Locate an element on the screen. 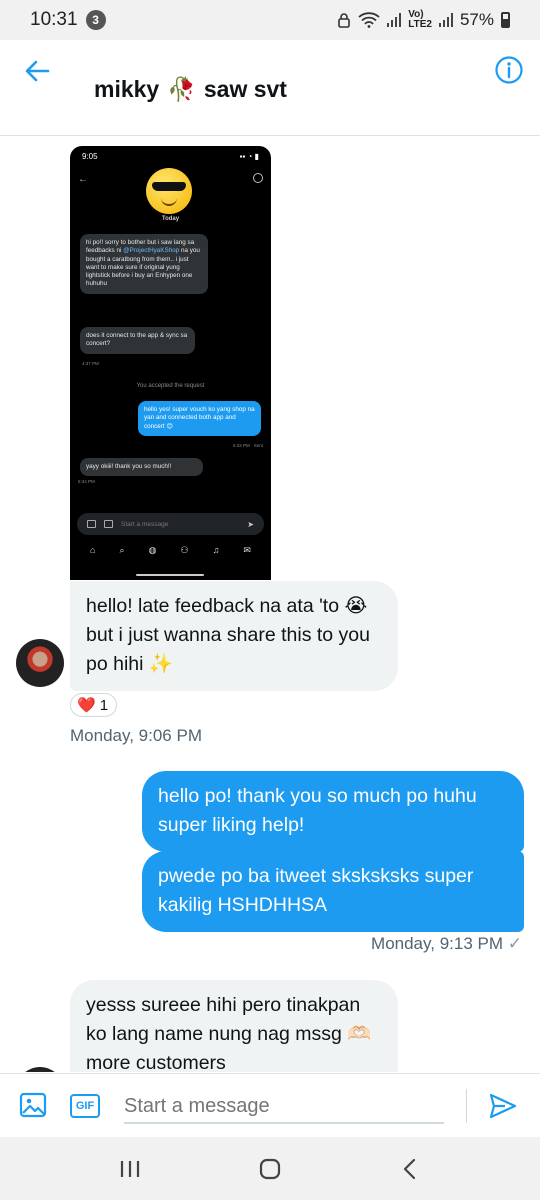  home-icon is located at coordinates (270, 1169).